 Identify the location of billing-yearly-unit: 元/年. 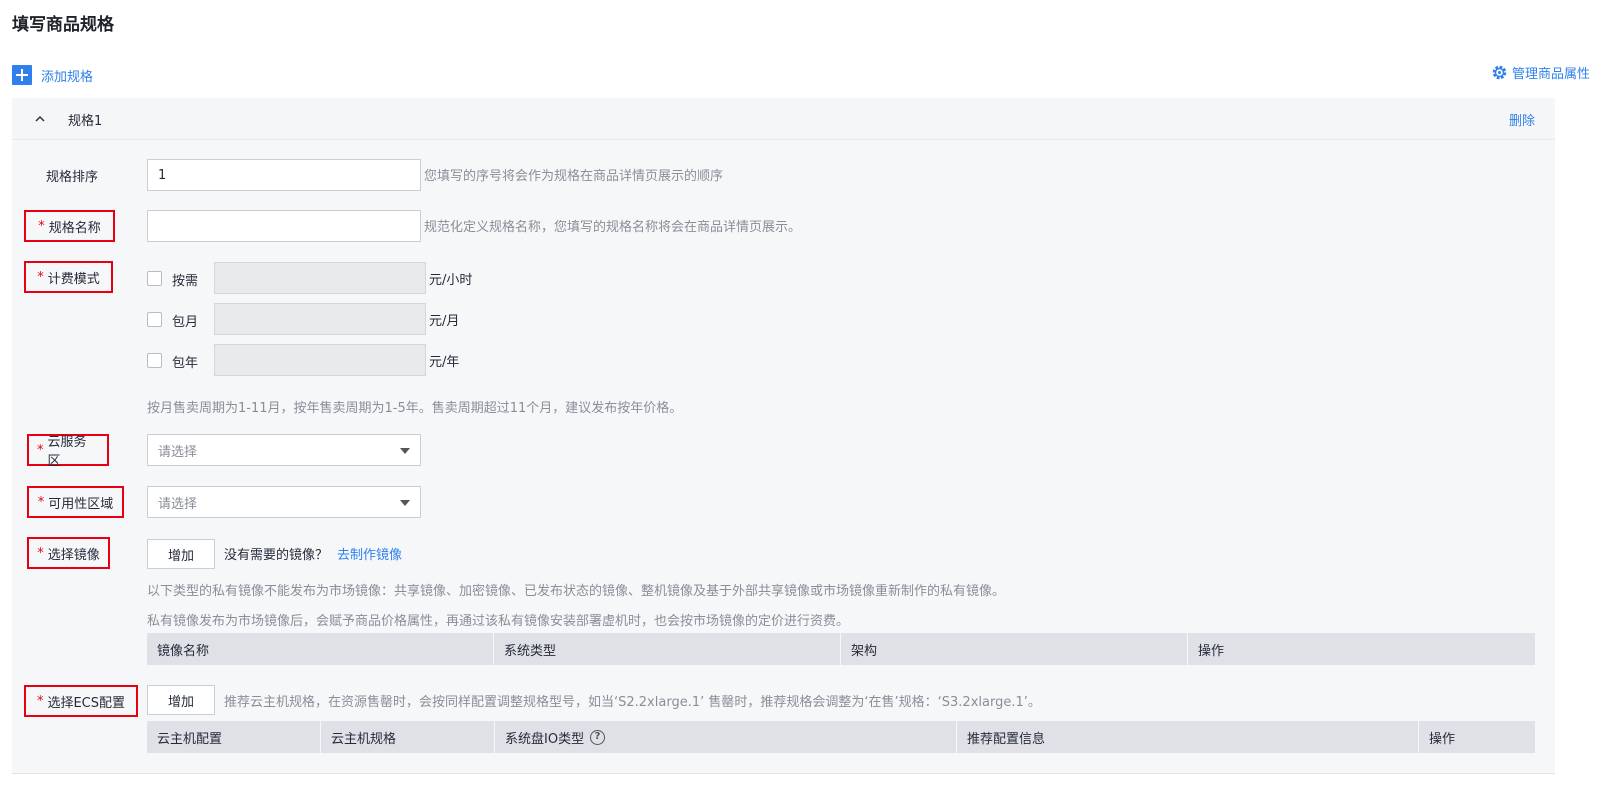
(444, 362).